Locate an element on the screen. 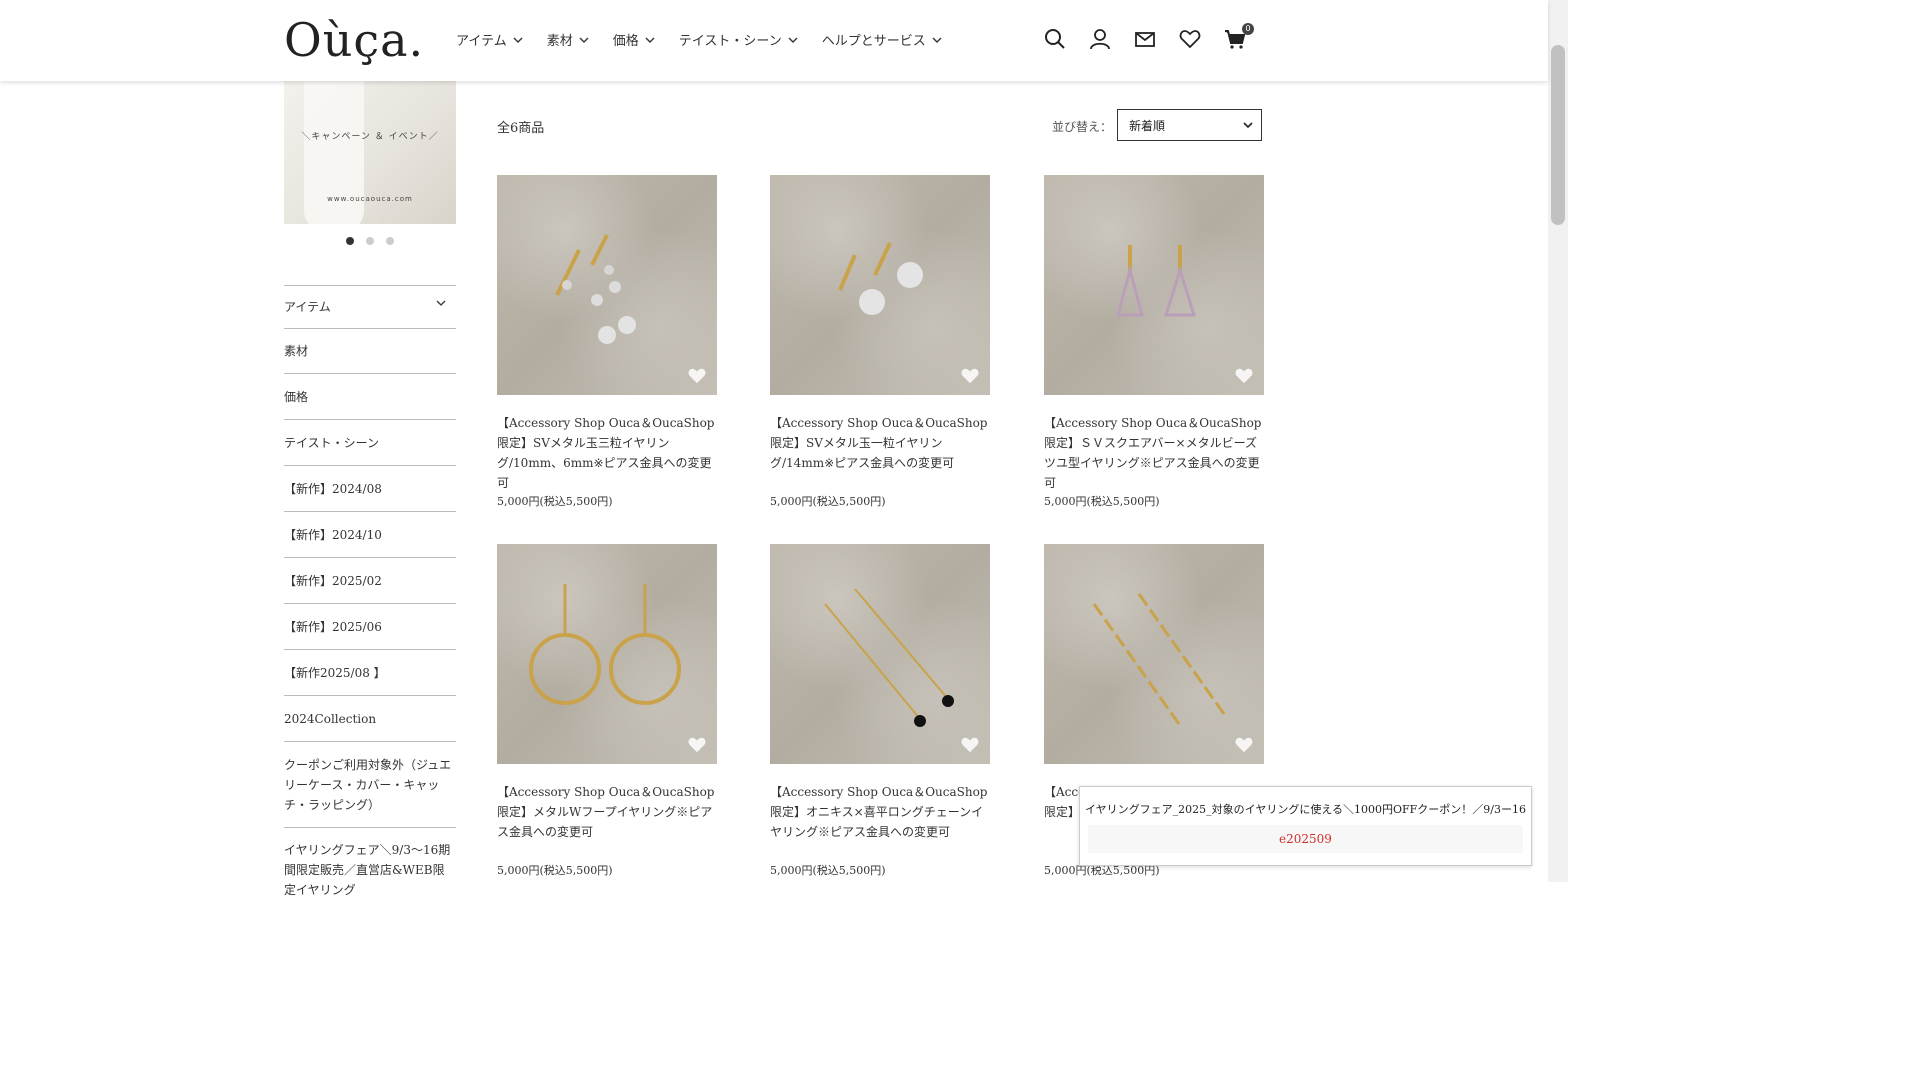  banner-pagination is located at coordinates (370, 241).